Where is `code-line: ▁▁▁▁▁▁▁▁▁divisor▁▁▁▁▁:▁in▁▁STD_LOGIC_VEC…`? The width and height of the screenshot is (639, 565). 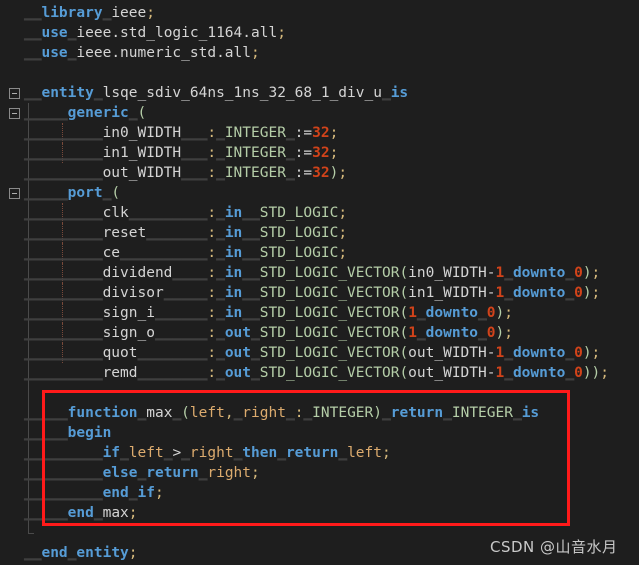 code-line: ▁▁▁▁▁▁▁▁▁divisor▁▁▁▁▁:▁in▁▁STD_LOGIC_VEC… is located at coordinates (319, 293).